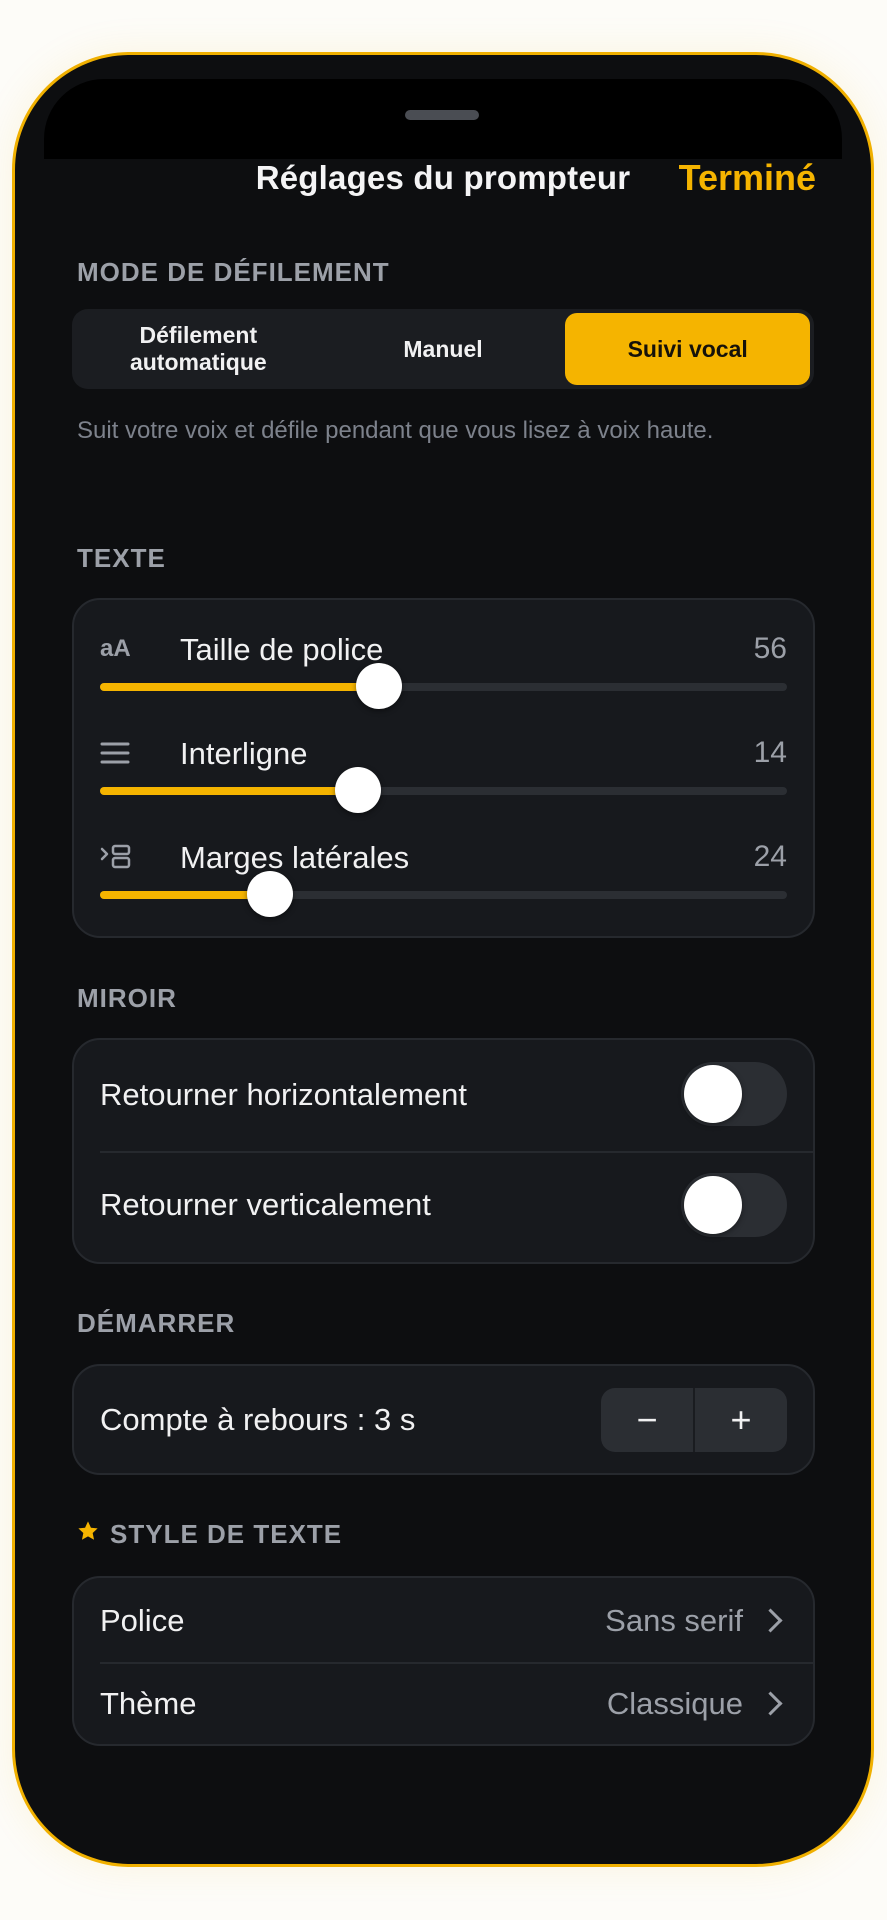  I want to click on done-button: Terminé, so click(747, 178).